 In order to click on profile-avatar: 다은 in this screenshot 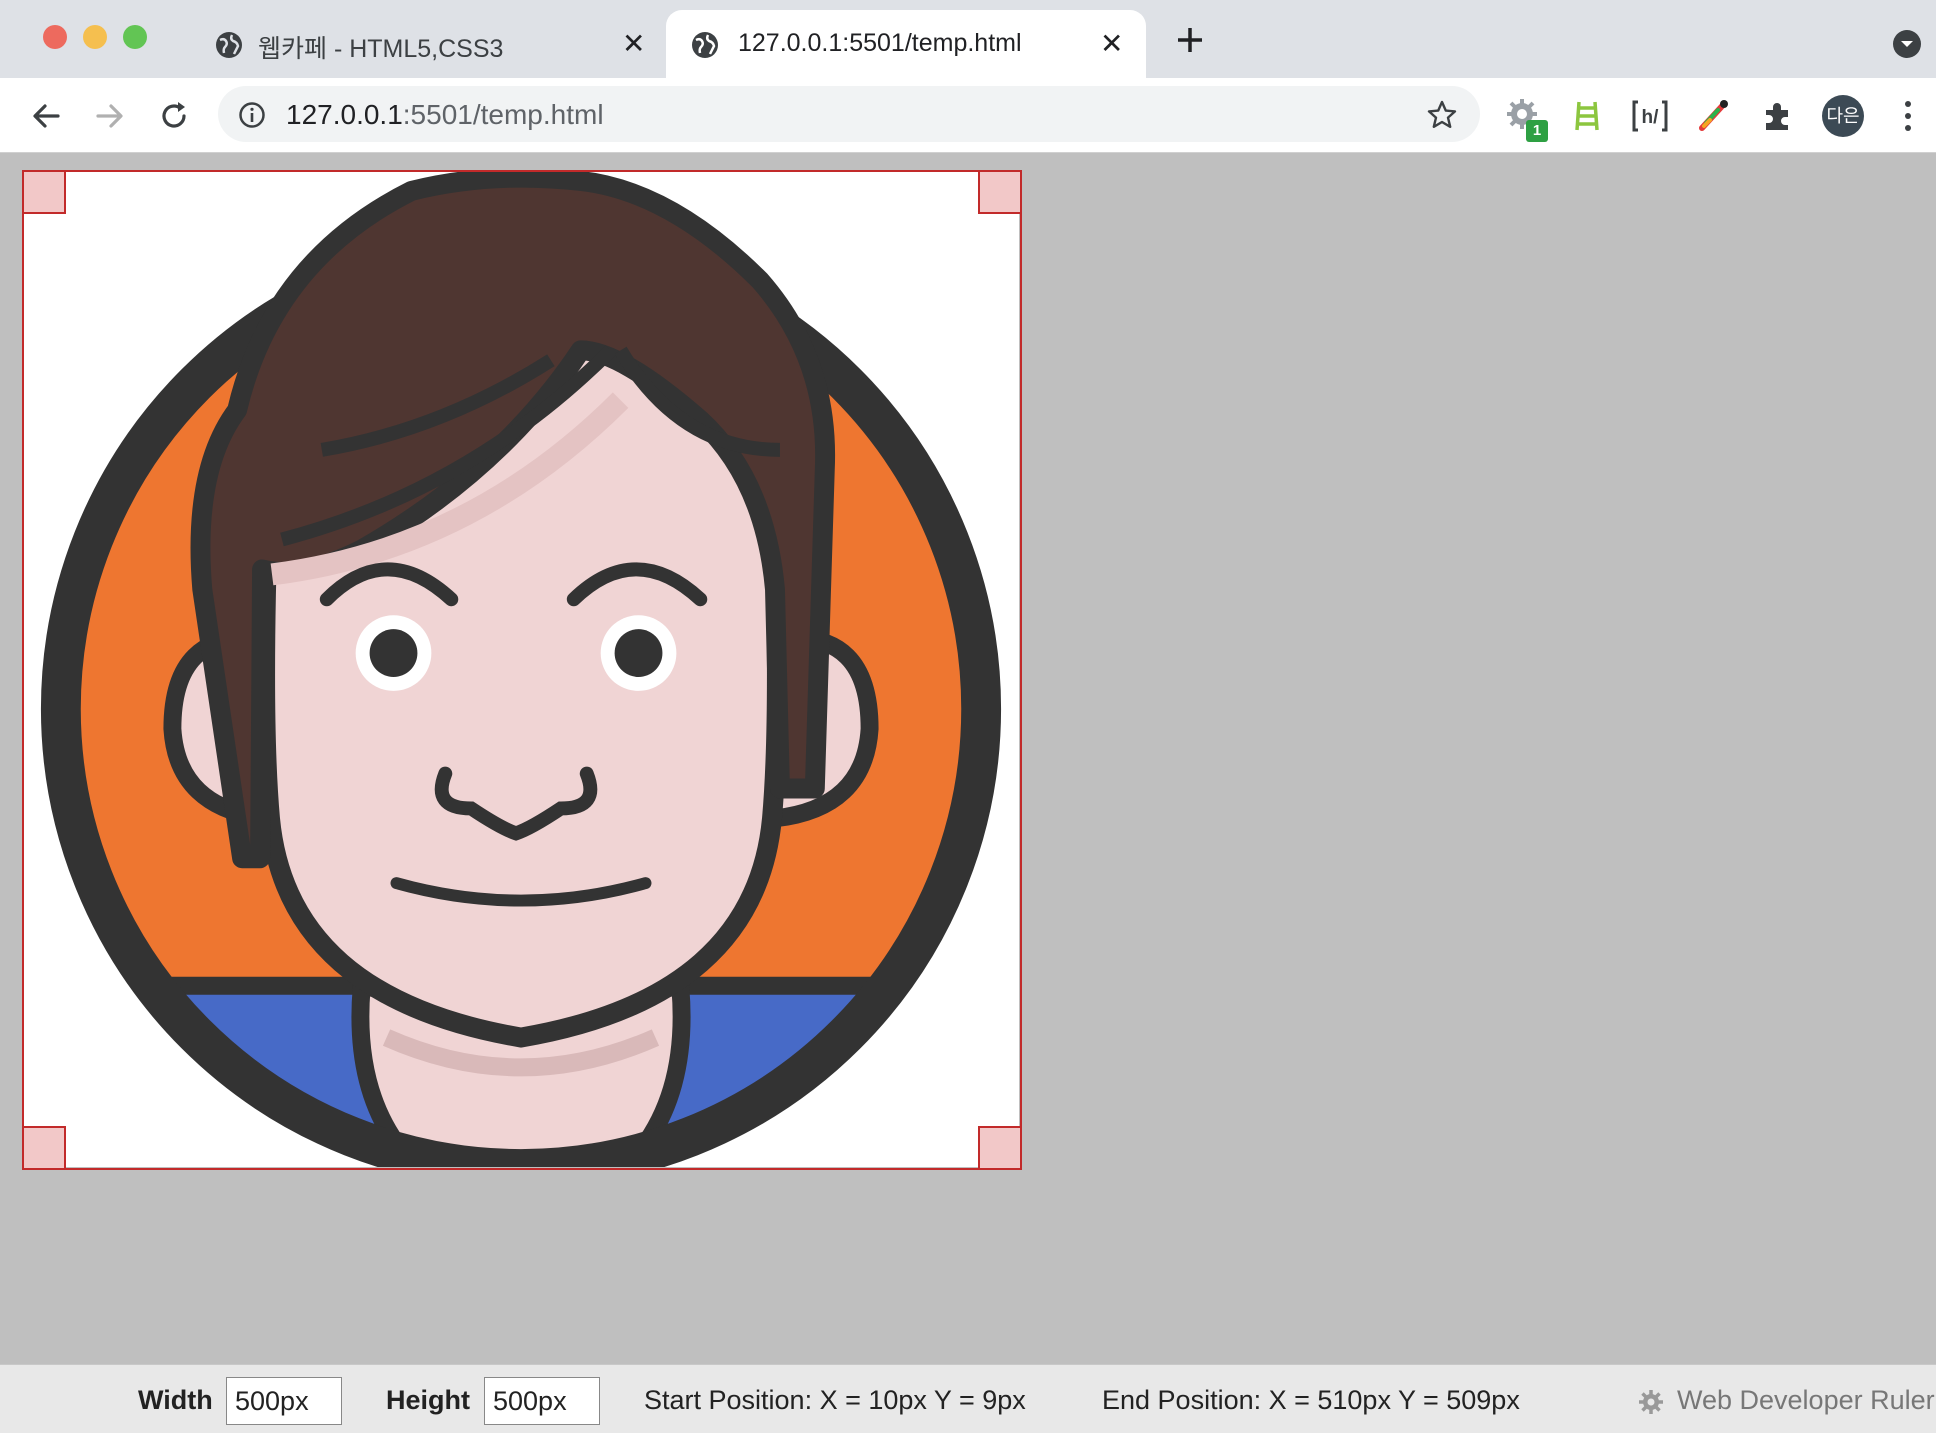, I will do `click(1843, 116)`.